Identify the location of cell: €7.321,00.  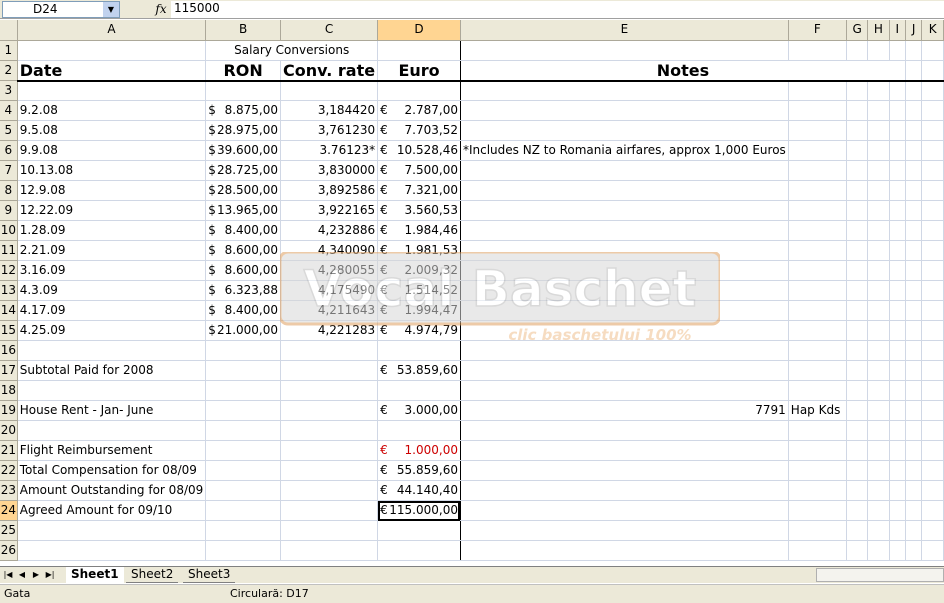
(419, 190).